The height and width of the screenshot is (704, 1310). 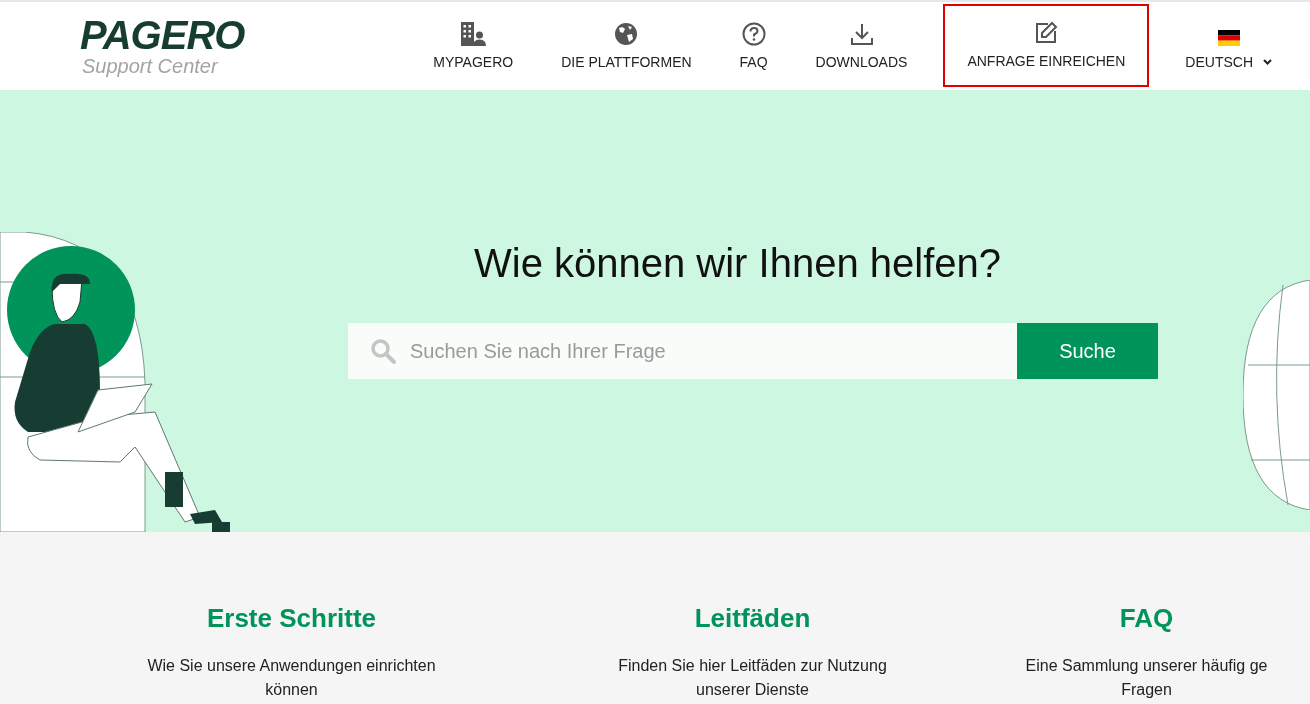 I want to click on building-person-icon, so click(x=473, y=33).